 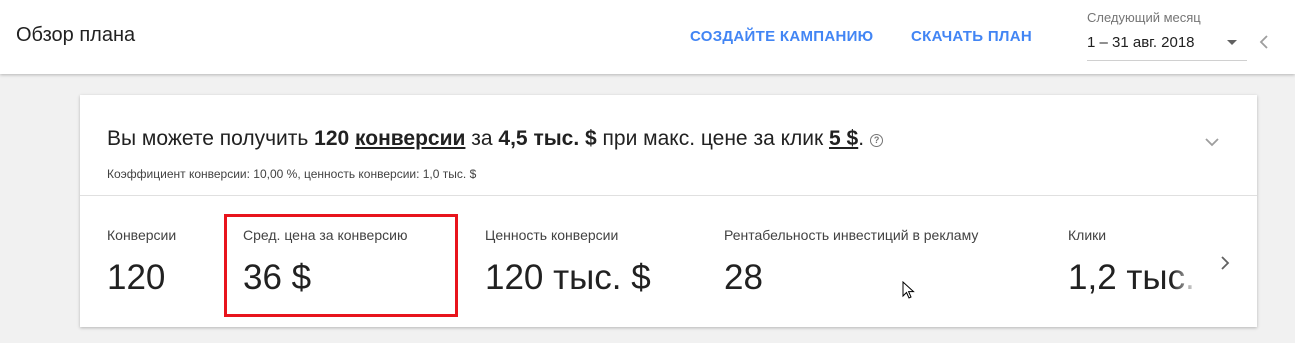 I want to click on date-range-label: Следующий месяц, so click(x=1144, y=17).